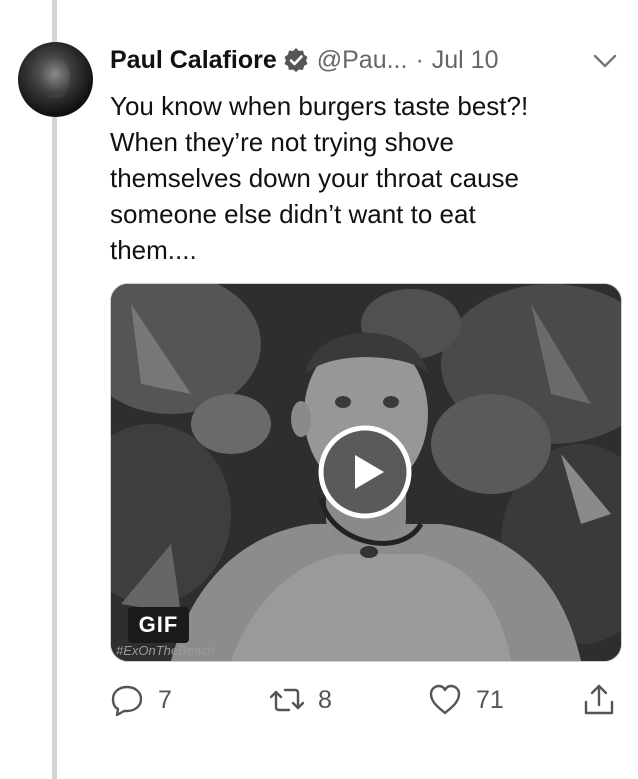 Image resolution: width=638 pixels, height=779 pixels. Describe the element at coordinates (445, 699) in the screenshot. I see `heart-icon` at that location.